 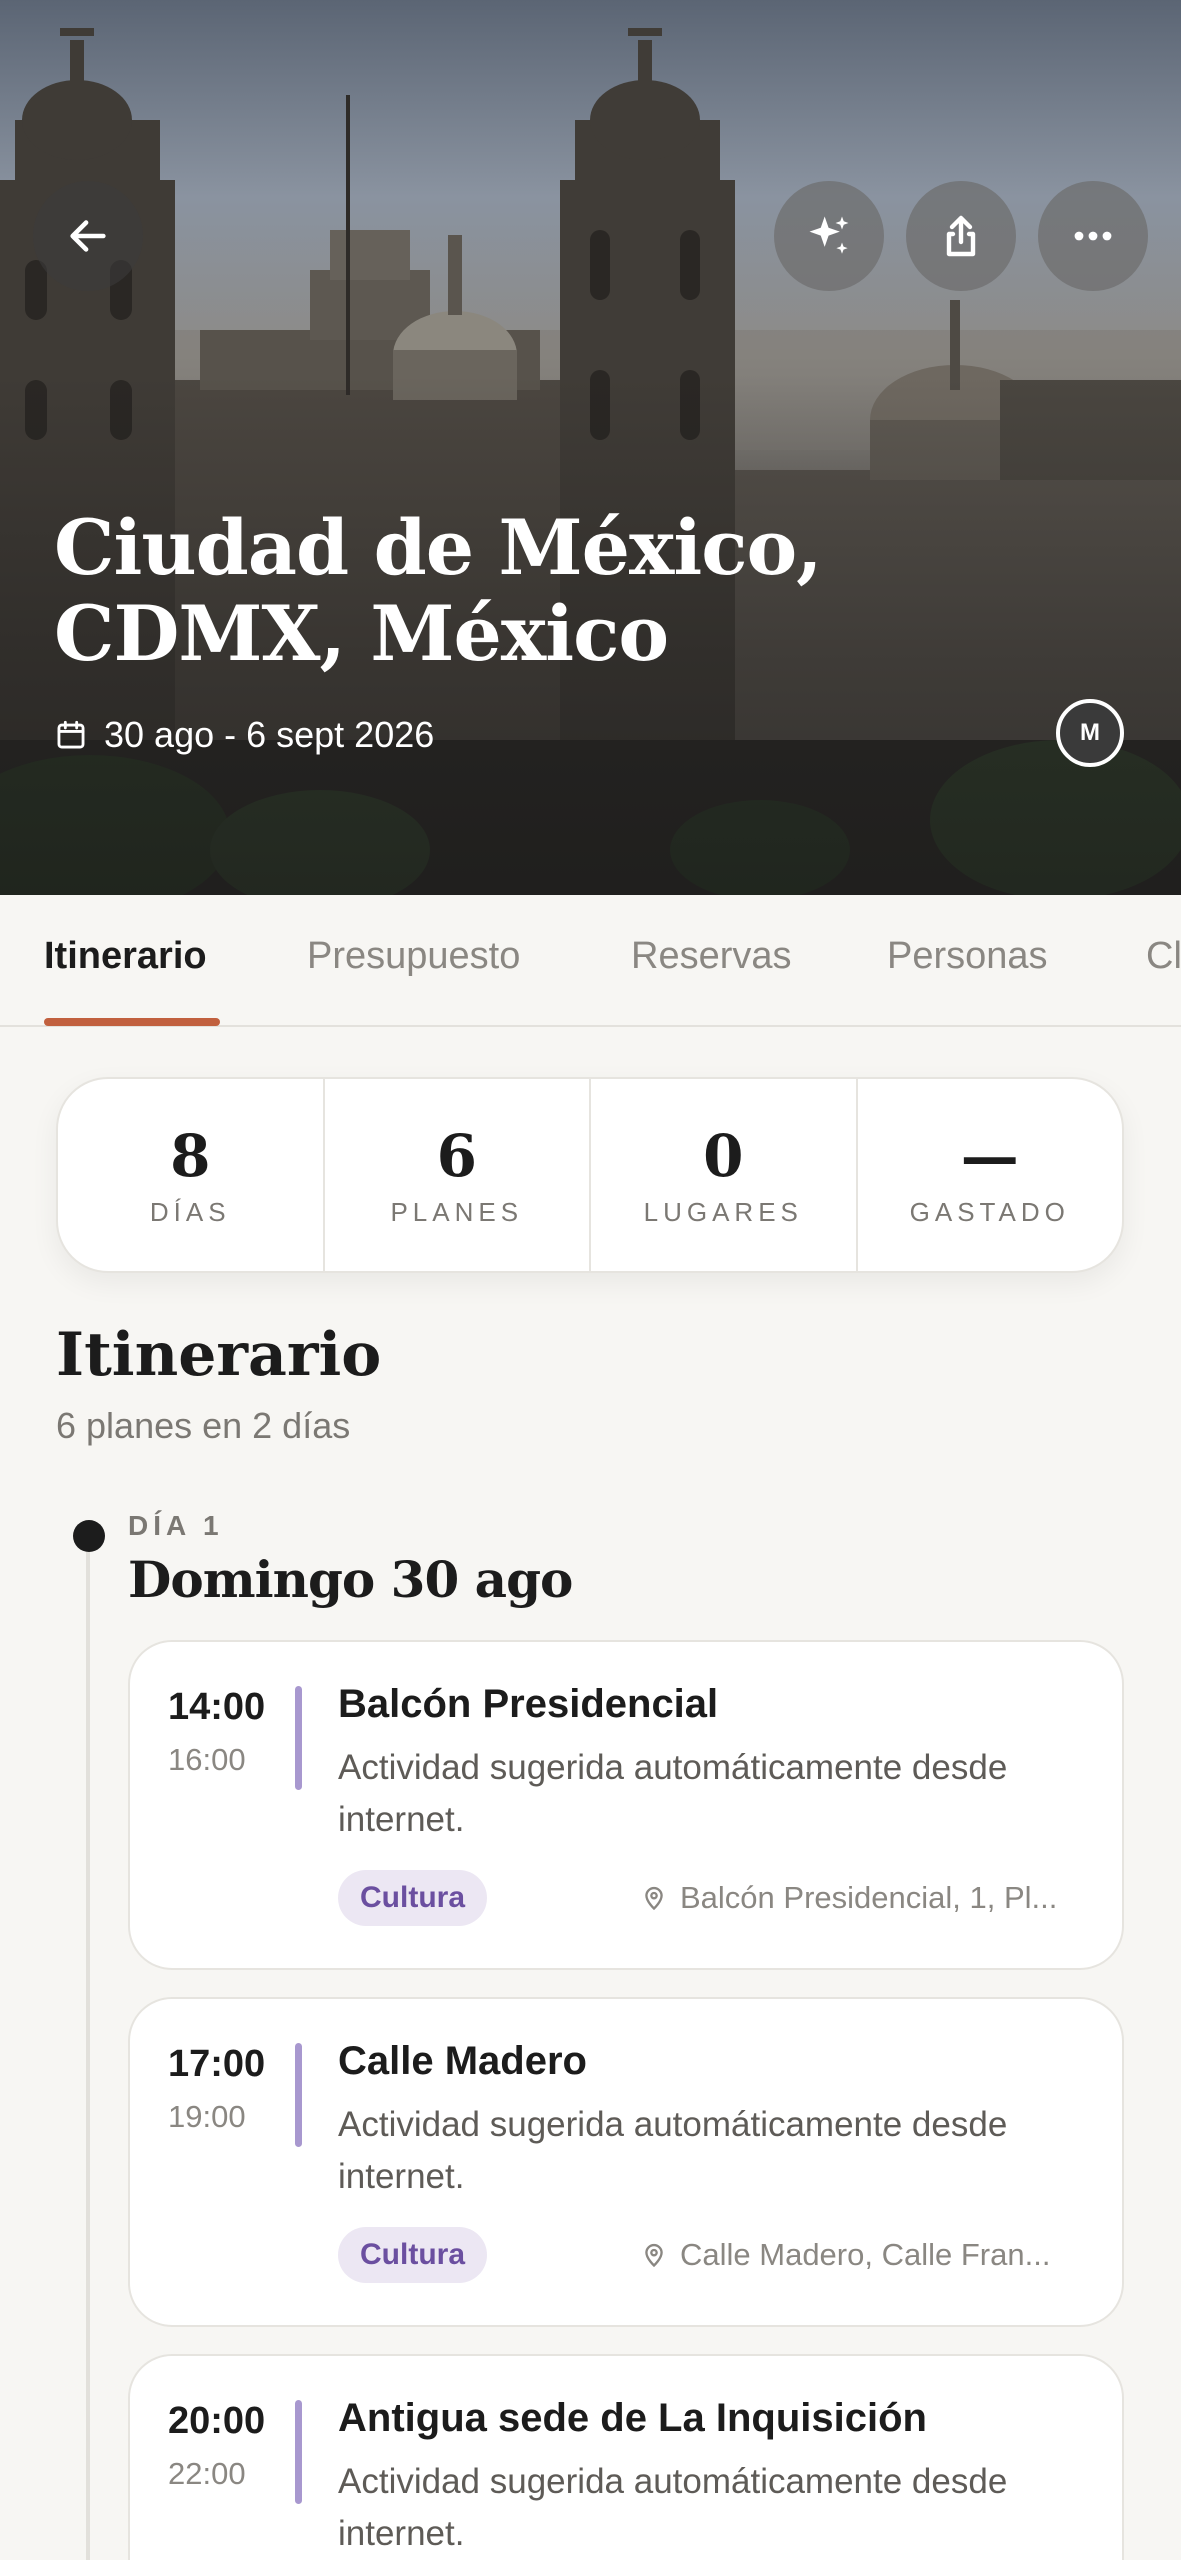 I want to click on plan-title: Balcón Presidencial, so click(x=528, y=1704).